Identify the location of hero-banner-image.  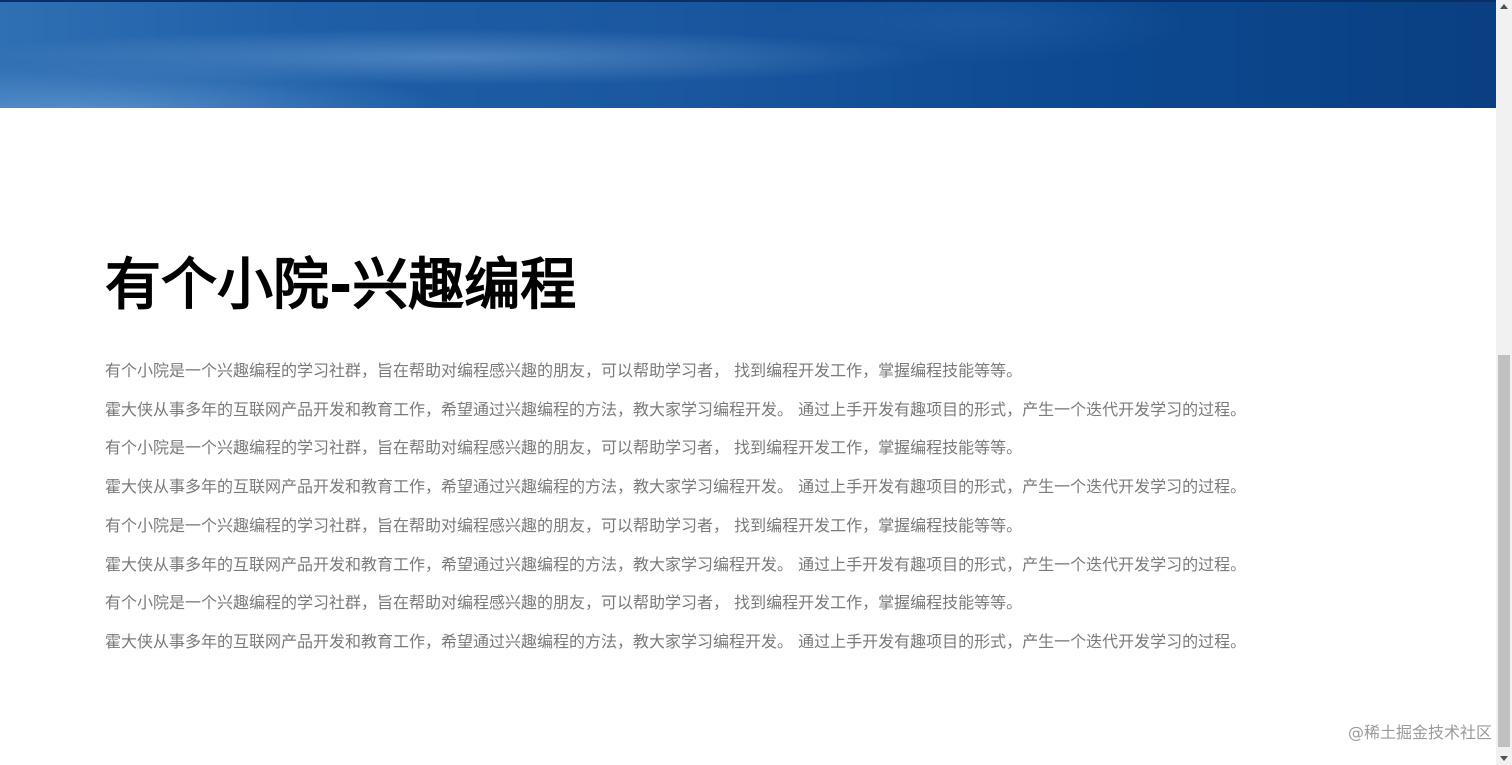
(748, 54).